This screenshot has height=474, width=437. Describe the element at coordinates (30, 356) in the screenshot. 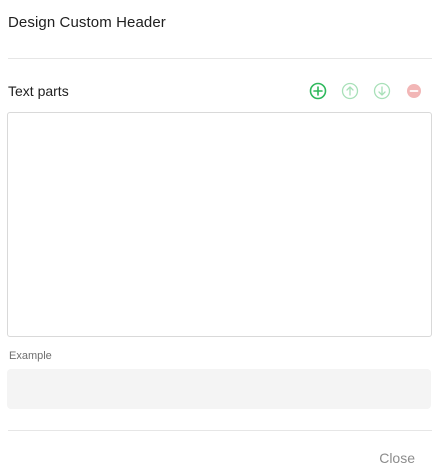

I see `example-label: Example` at that location.